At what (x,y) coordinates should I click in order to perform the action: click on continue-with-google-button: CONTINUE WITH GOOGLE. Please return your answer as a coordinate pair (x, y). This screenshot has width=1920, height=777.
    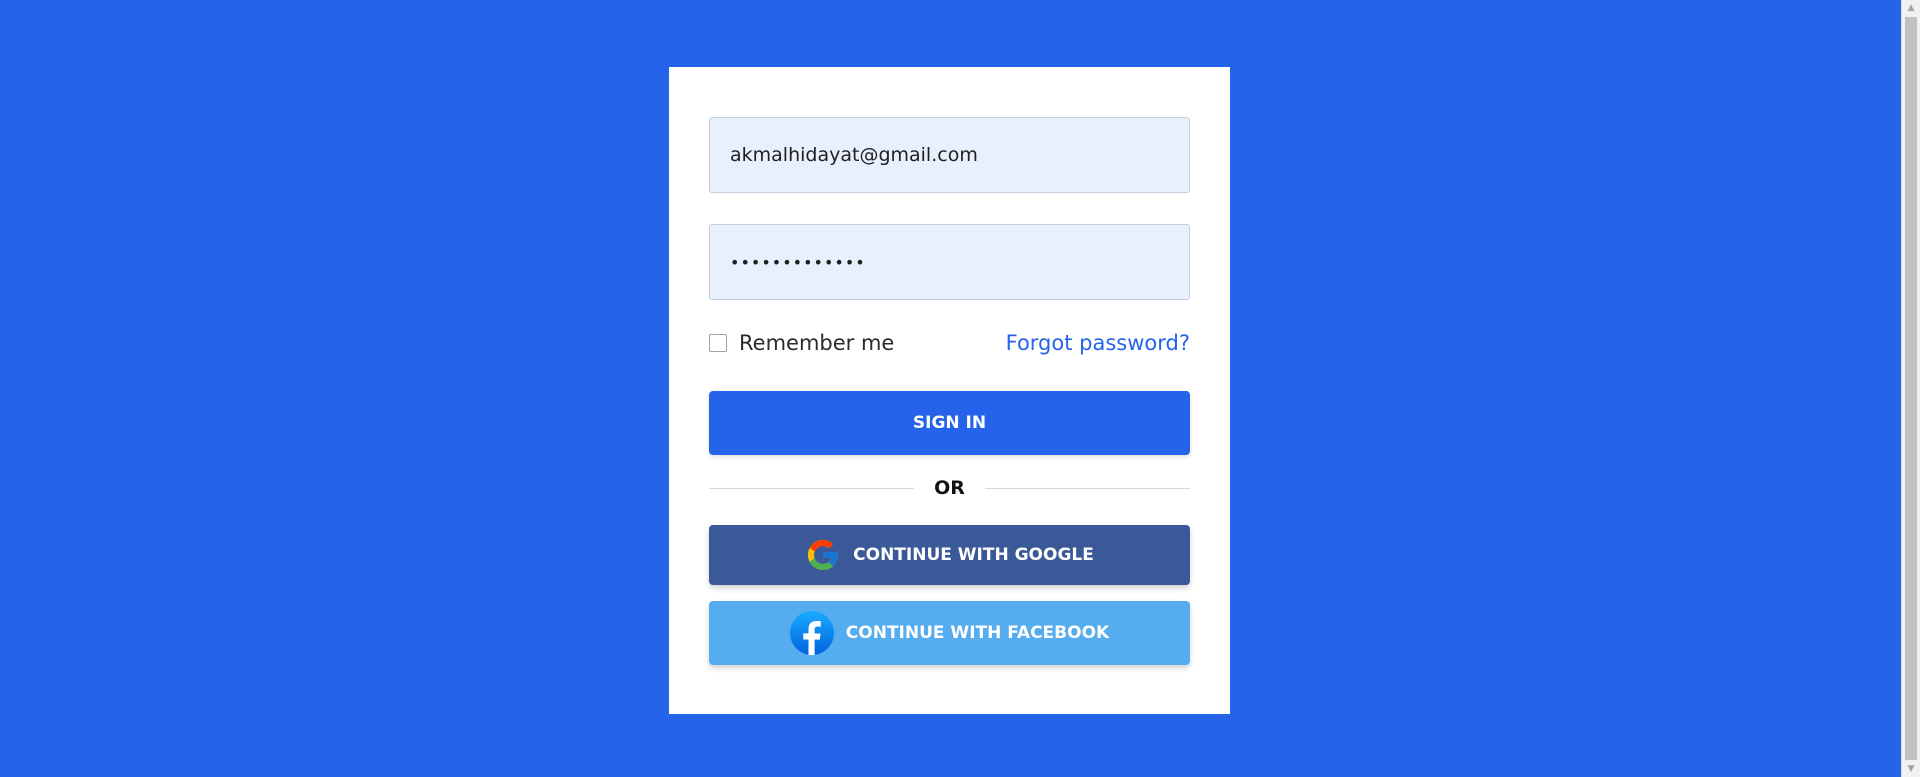
    Looking at the image, I should click on (949, 555).